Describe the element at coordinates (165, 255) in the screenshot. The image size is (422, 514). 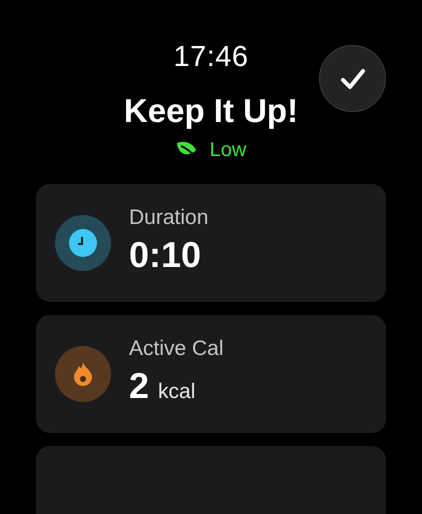
I see `metric-value: 0:10` at that location.